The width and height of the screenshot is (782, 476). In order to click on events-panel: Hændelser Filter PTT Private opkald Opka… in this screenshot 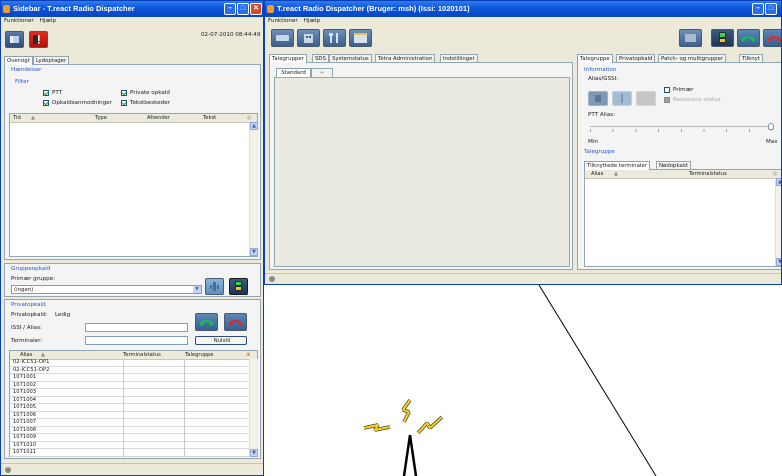, I will do `click(132, 162)`.